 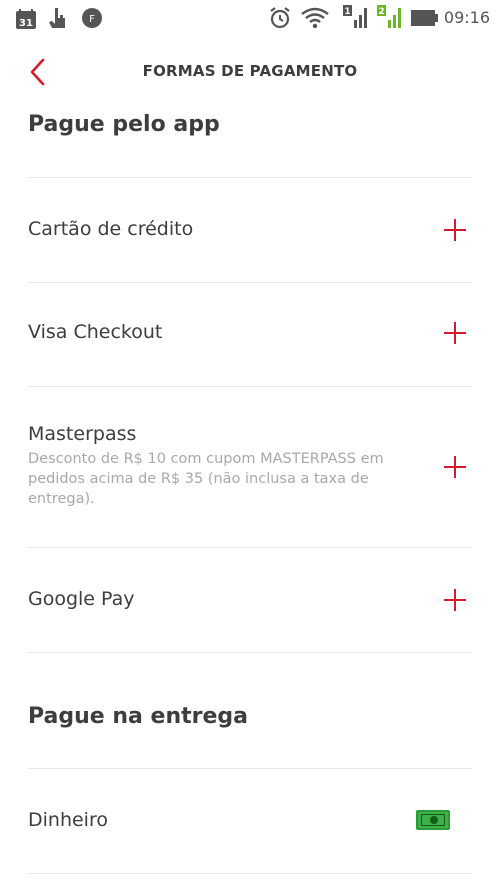 What do you see at coordinates (390, 19) in the screenshot?
I see `signal-sim2-icon: 2` at bounding box center [390, 19].